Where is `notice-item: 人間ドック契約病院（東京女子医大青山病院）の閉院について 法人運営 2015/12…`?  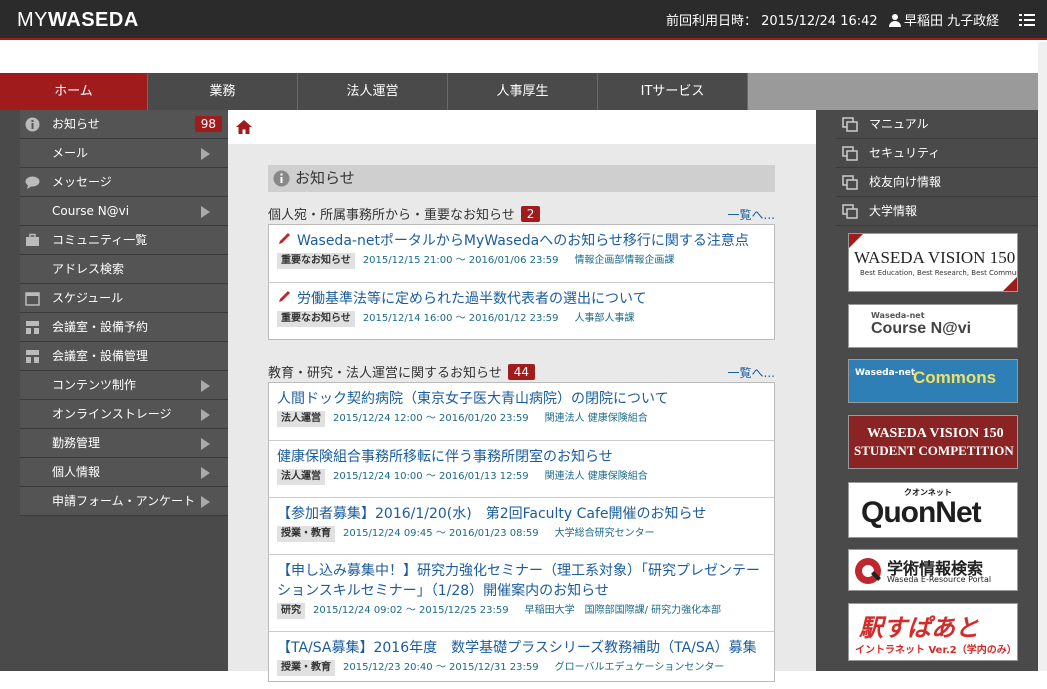 notice-item: 人間ドック契約病院（東京女子医大青山病院）の閉院について 法人運営 2015/12… is located at coordinates (521, 412).